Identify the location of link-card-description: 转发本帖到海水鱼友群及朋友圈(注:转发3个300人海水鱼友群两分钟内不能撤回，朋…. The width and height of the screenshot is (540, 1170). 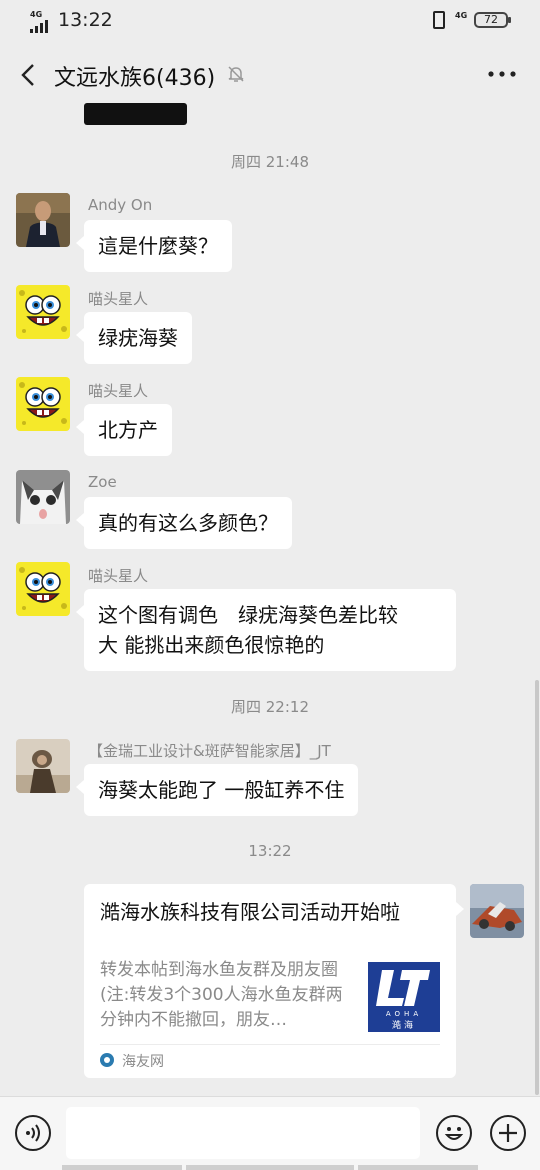
(221, 995).